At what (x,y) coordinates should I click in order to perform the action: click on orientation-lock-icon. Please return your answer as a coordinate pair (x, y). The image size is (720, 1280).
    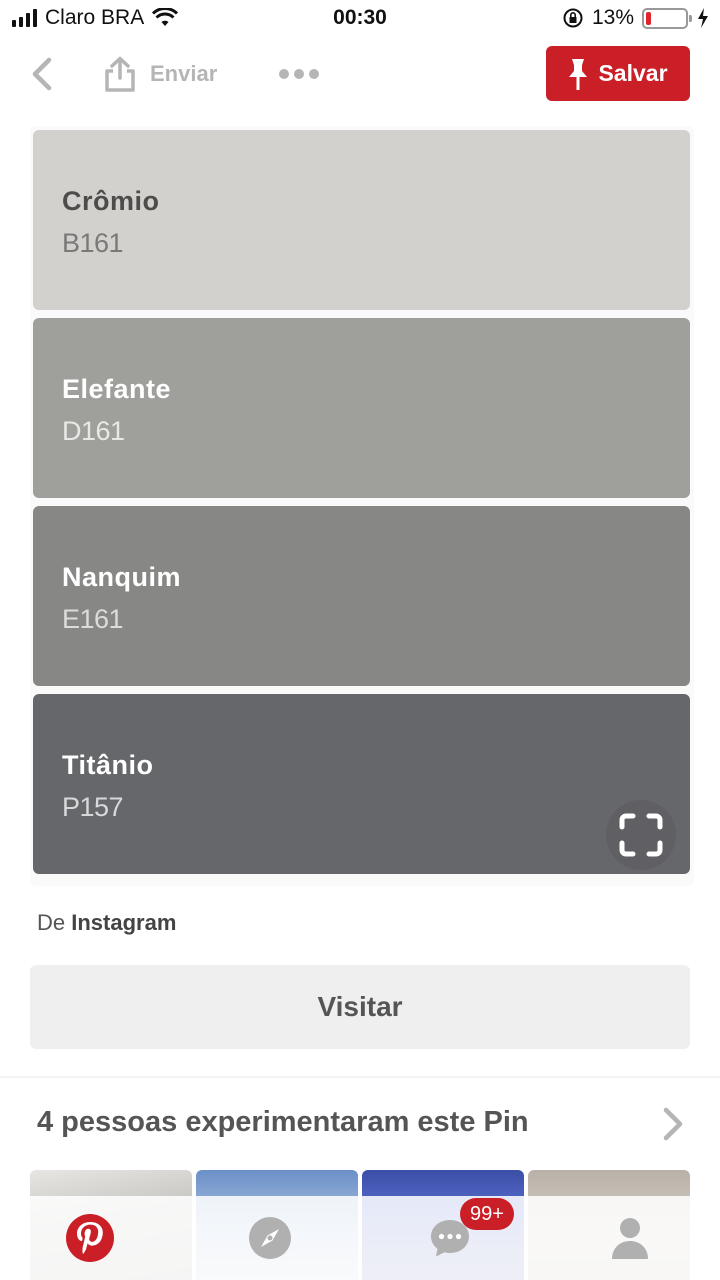
    Looking at the image, I should click on (573, 18).